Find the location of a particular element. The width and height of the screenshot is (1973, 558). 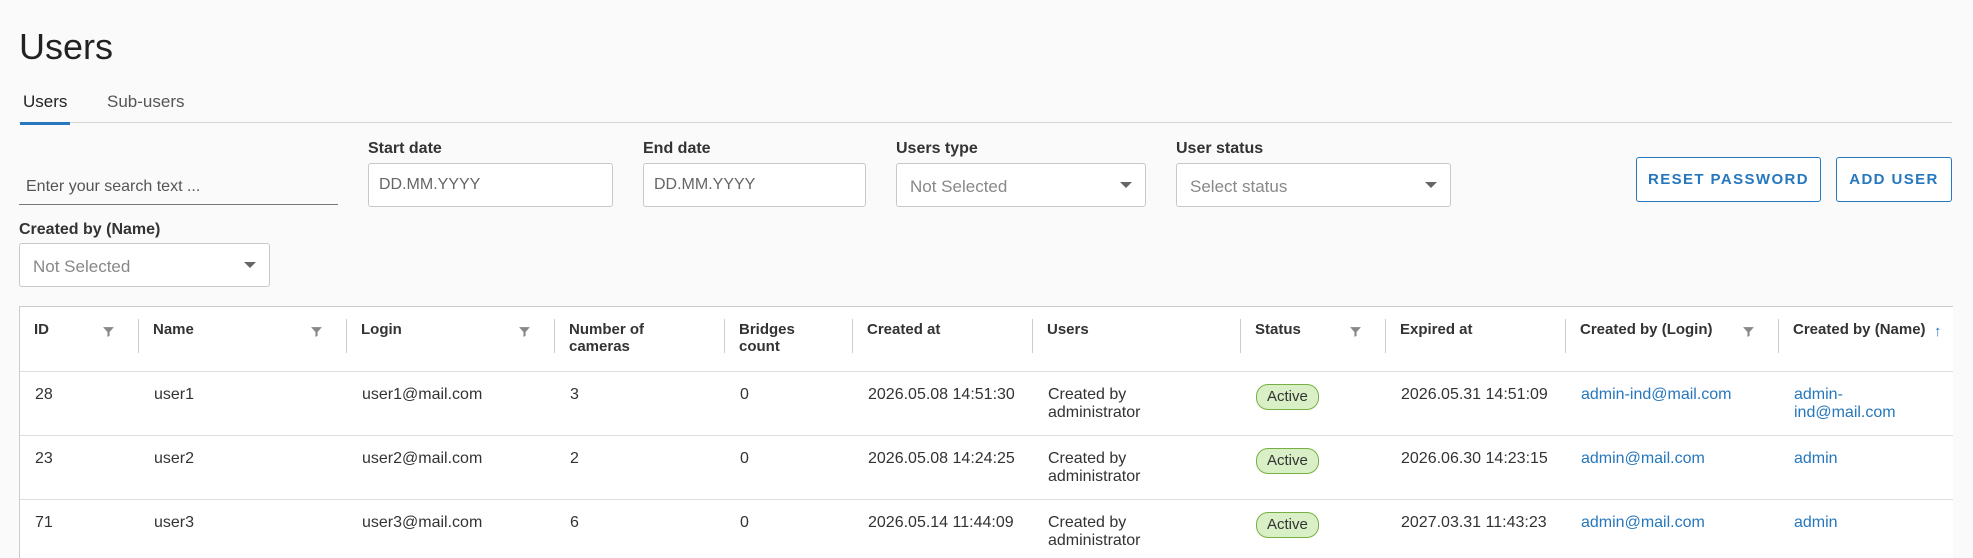

column-header-label: Number of cameras is located at coordinates (606, 338).